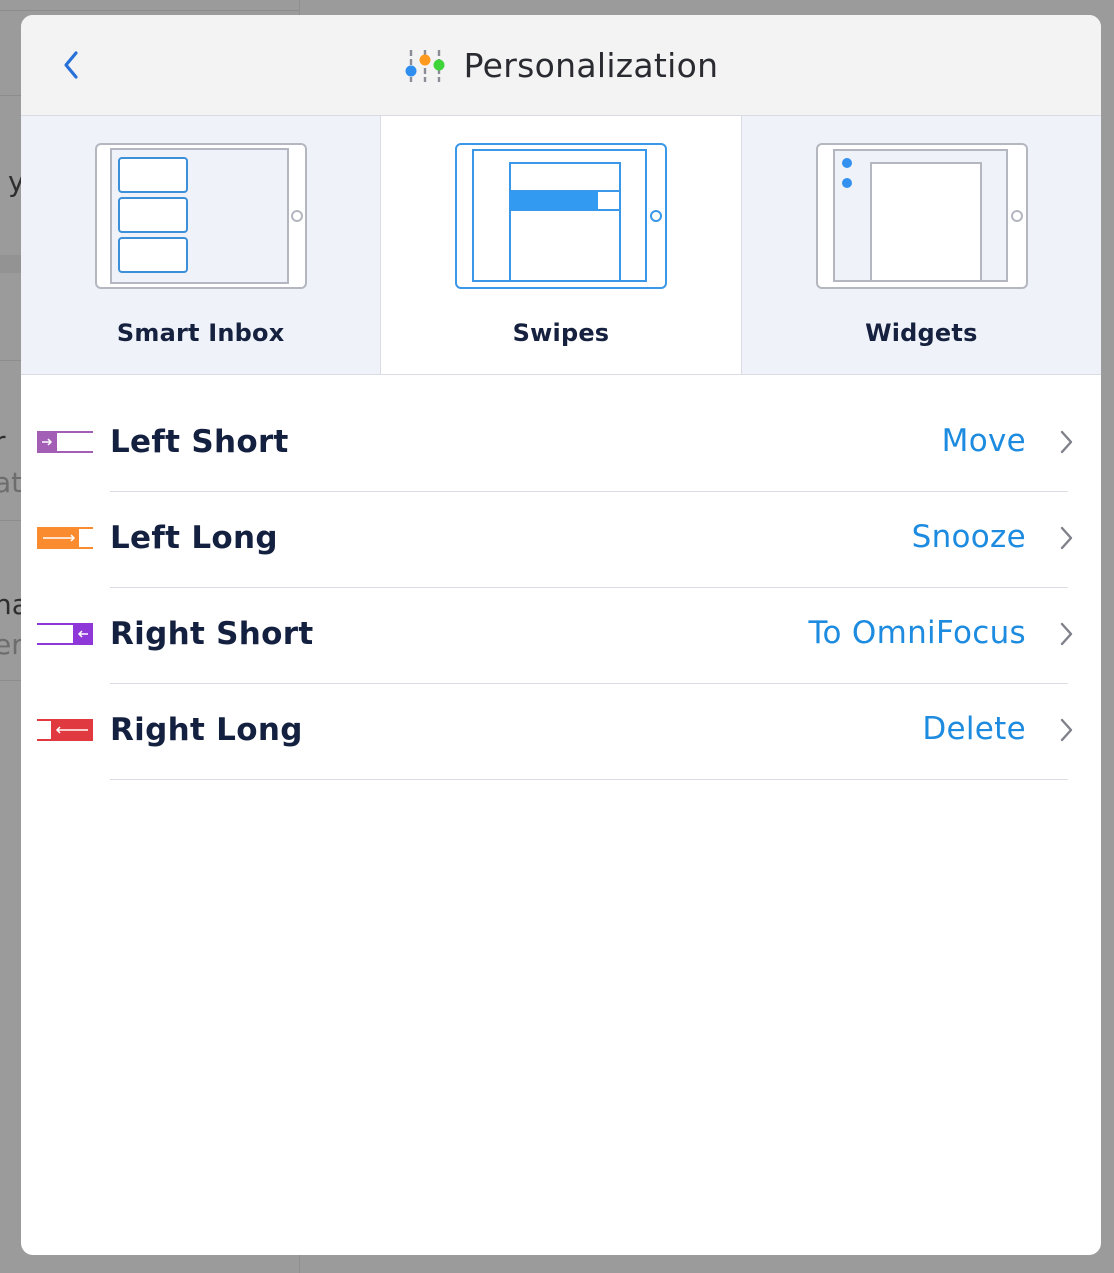 The image size is (1114, 1273). Describe the element at coordinates (921, 216) in the screenshot. I see `widgets-device-icon` at that location.